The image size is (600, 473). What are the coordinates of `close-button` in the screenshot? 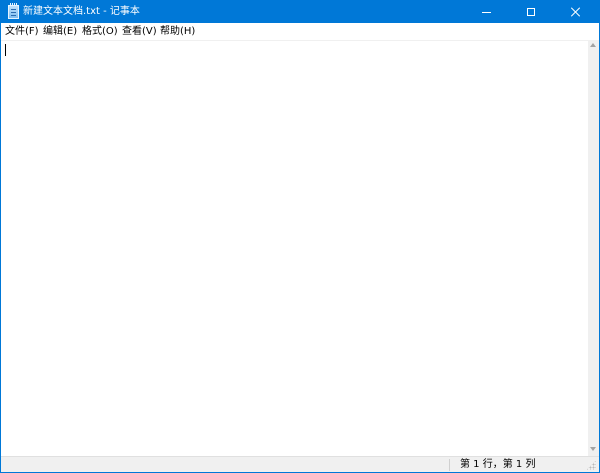 It's located at (576, 12).